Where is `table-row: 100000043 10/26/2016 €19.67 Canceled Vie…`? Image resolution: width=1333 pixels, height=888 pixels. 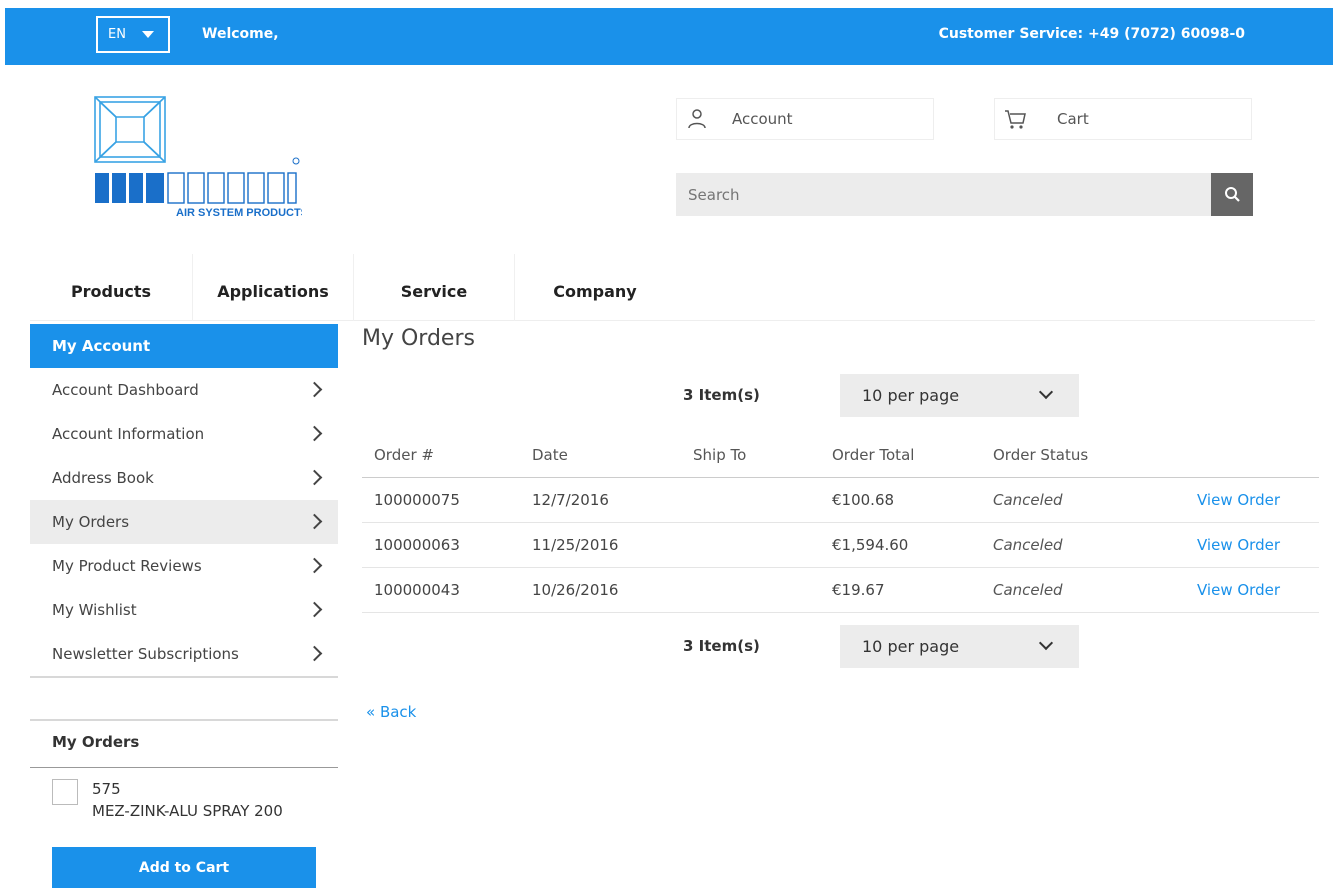
table-row: 100000043 10/26/2016 €19.67 Canceled Vie… is located at coordinates (840, 590).